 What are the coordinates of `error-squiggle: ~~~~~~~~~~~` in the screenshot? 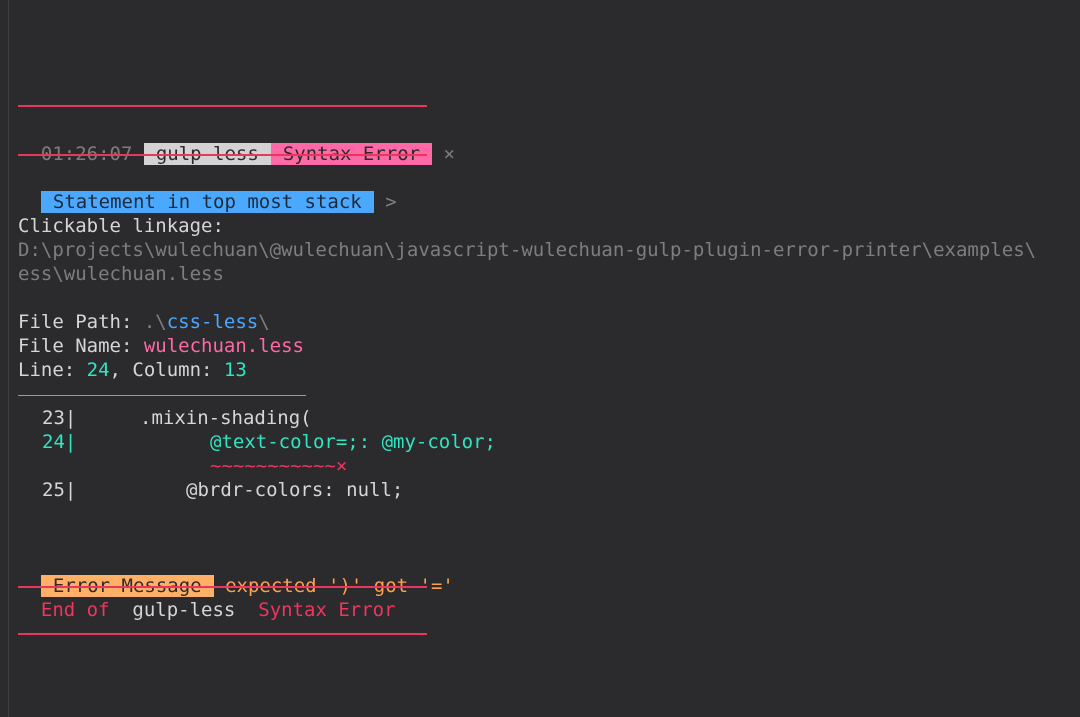 It's located at (273, 466).